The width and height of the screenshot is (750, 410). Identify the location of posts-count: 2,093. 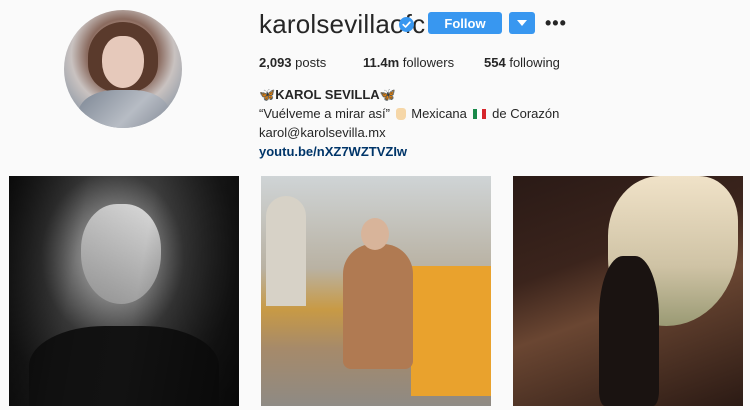
(275, 62).